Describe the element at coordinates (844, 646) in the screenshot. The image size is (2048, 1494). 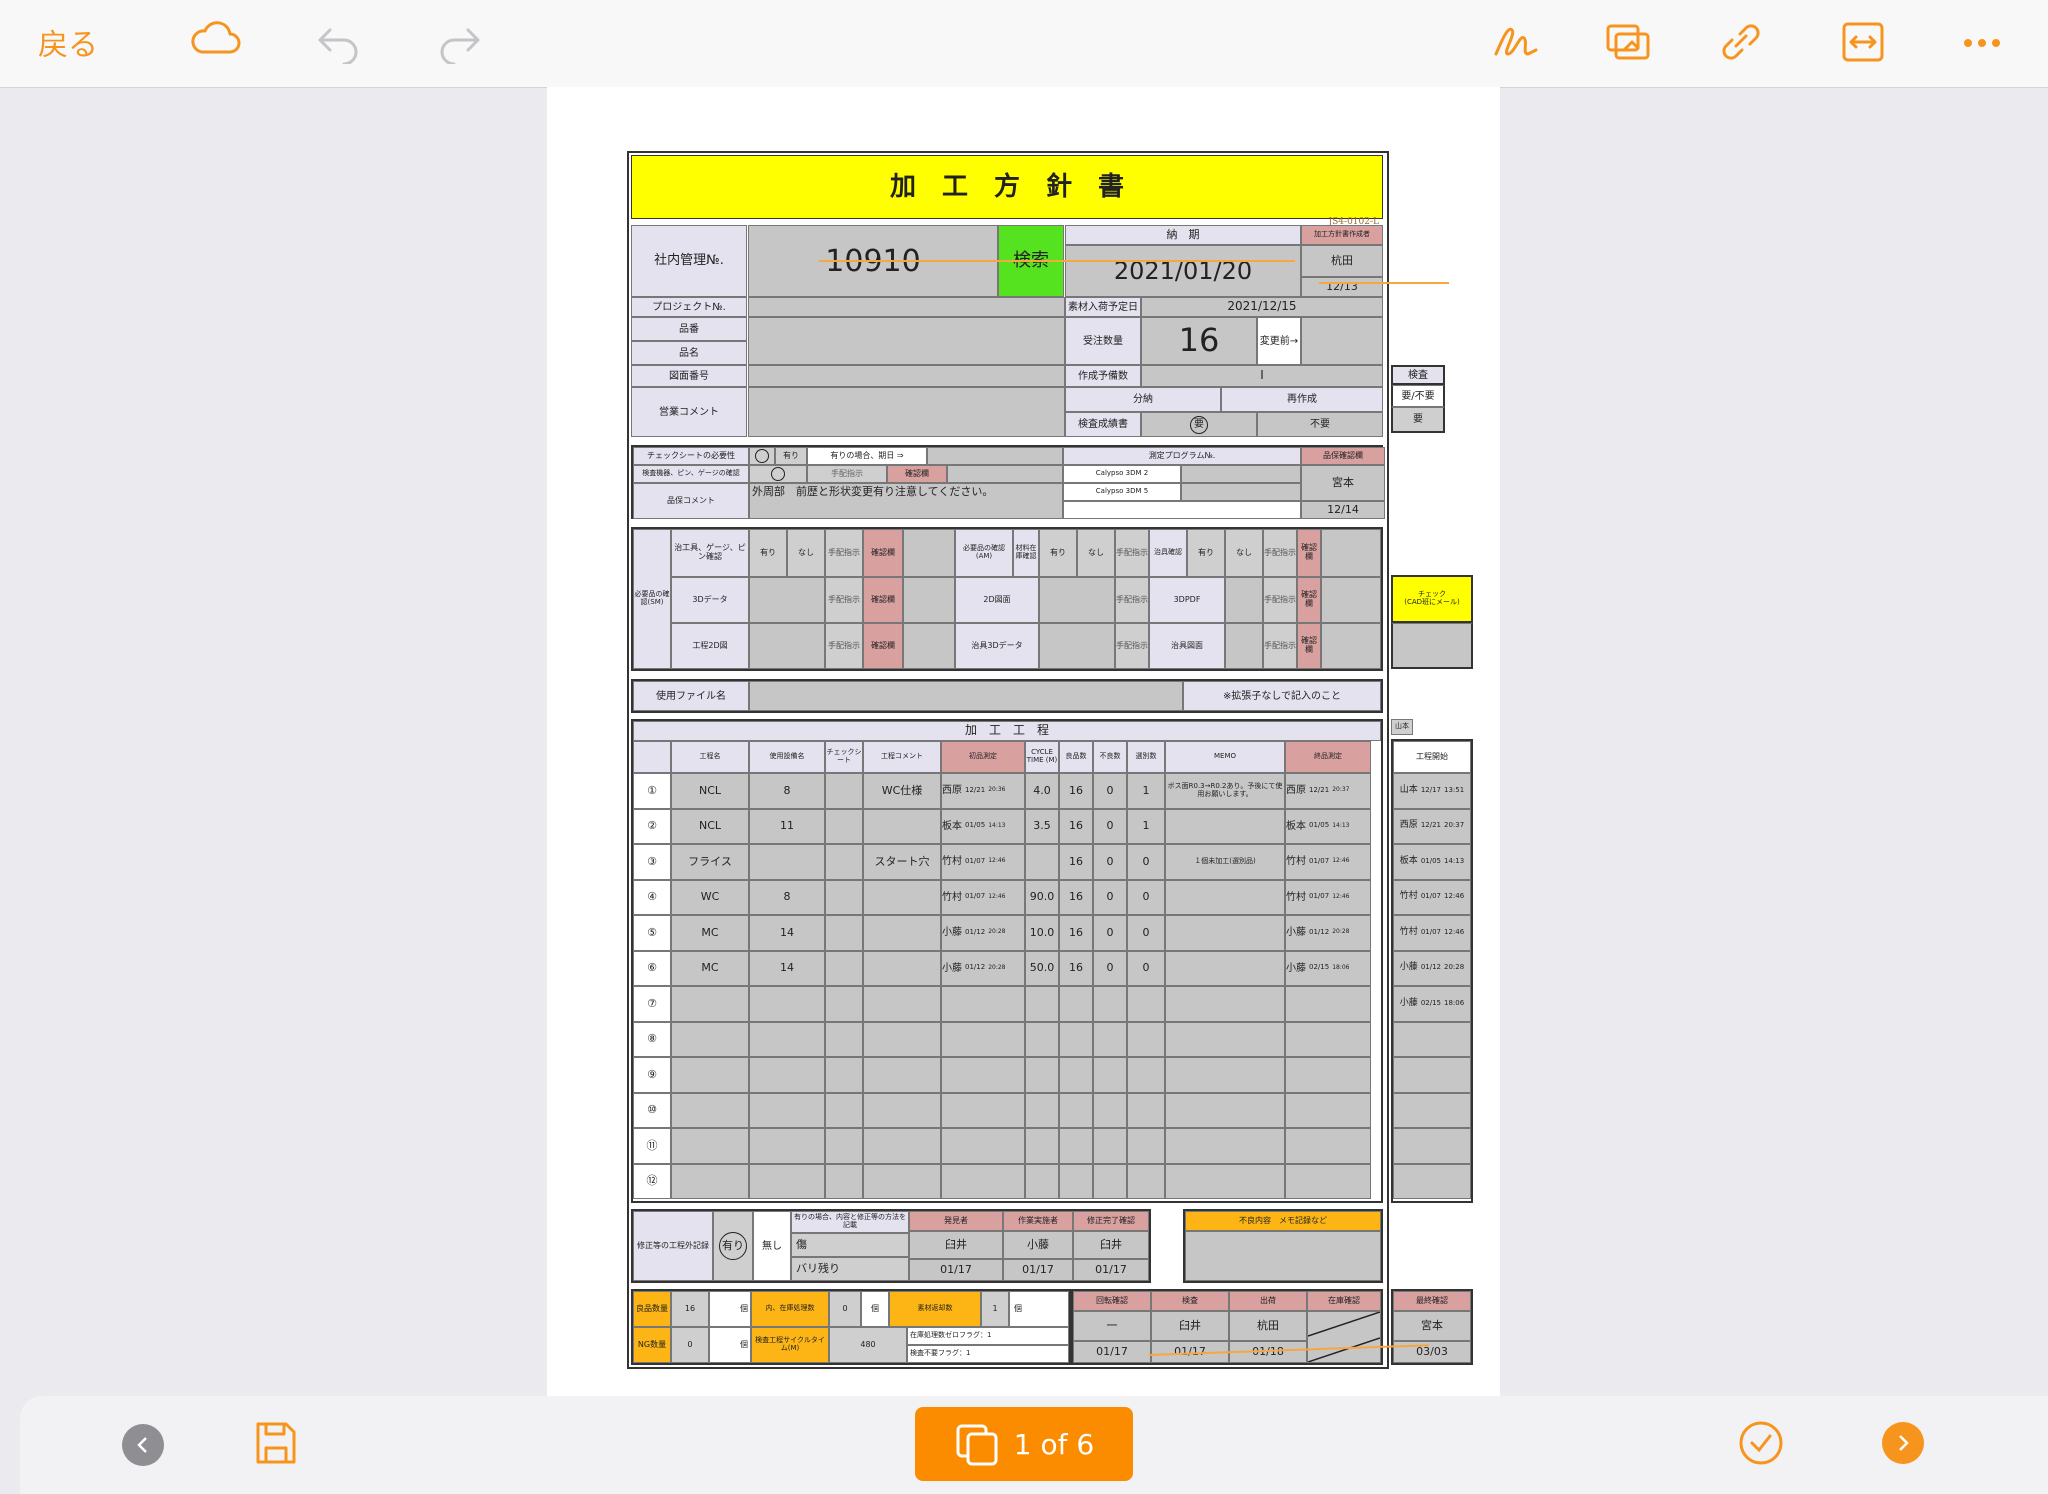
I see `process-2d-arrange: 手配指示` at that location.